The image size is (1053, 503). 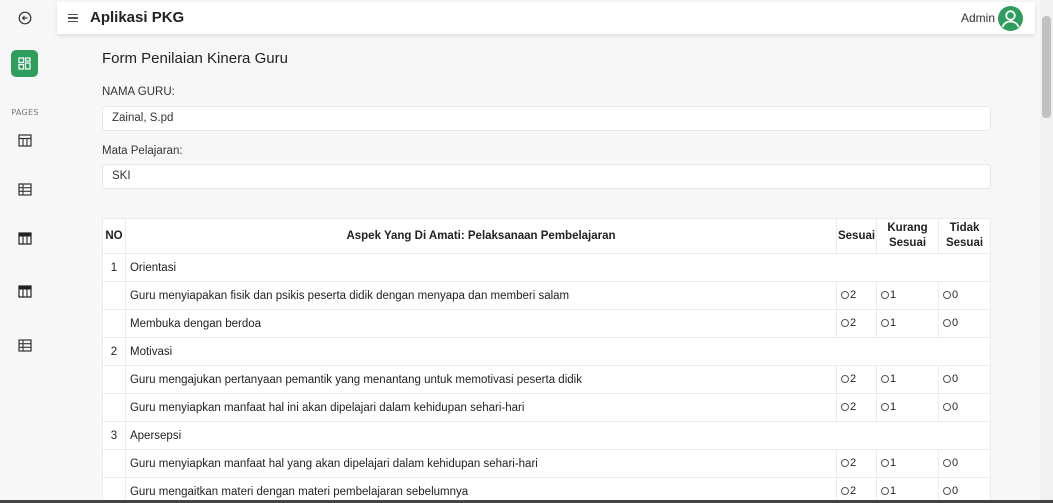 I want to click on table-row: Membuka dengan berdoa 2 1 0, so click(x=547, y=323).